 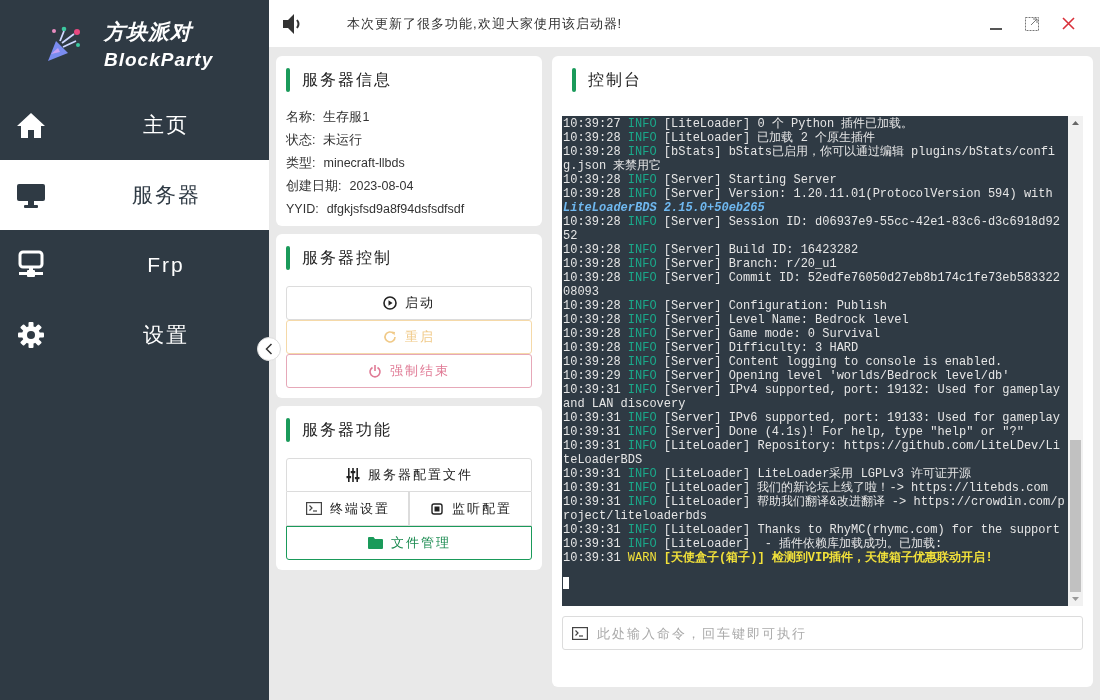 I want to click on log-line: 10:39:31 INFO [LiteLoader] - 插件依赖库加载成功。已加载:, so click(x=753, y=544).